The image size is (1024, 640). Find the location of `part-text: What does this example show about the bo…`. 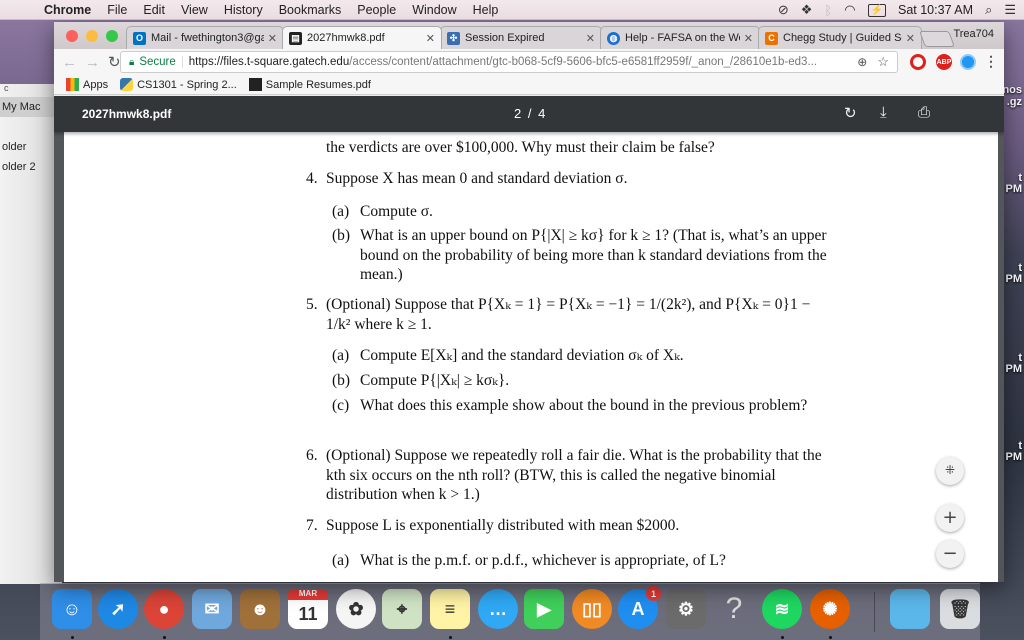

part-text: What does this example show about the bo… is located at coordinates (584, 405).